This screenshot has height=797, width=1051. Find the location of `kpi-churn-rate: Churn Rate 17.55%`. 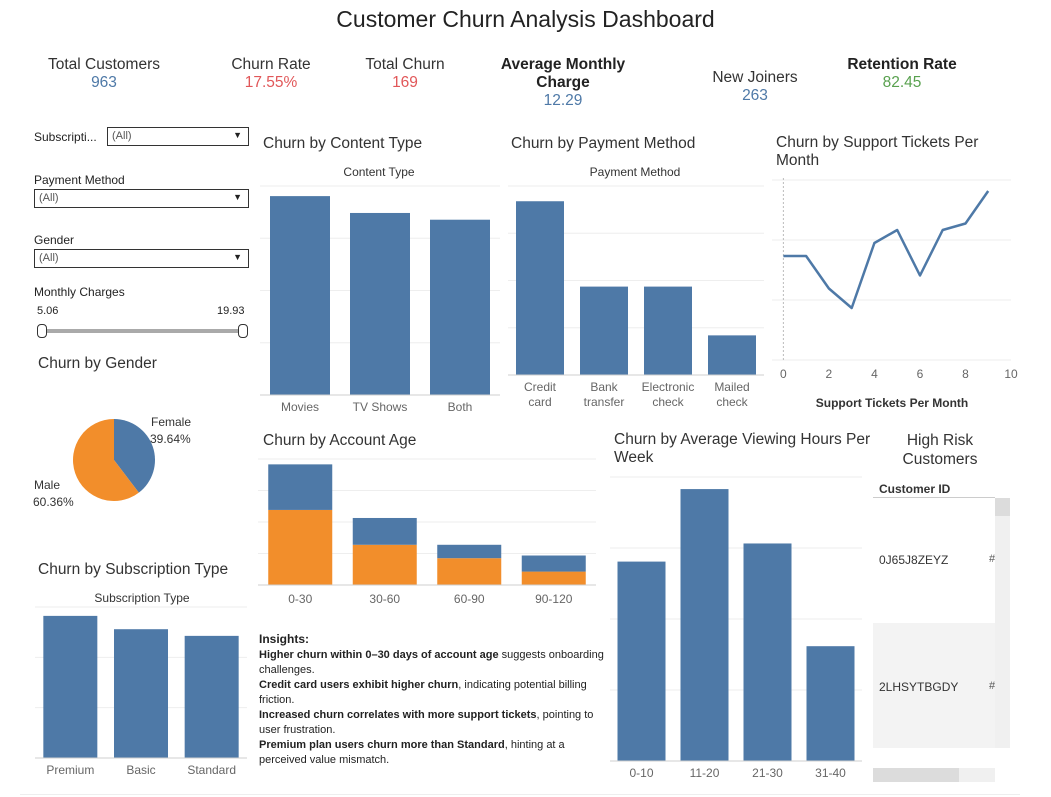

kpi-churn-rate: Churn Rate 17.55% is located at coordinates (271, 74).